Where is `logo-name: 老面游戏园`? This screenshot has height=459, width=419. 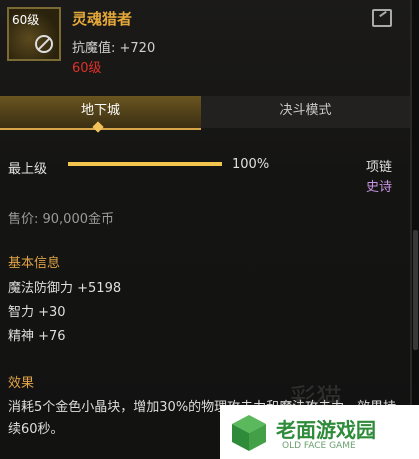
logo-name: 老面游戏园 is located at coordinates (326, 430).